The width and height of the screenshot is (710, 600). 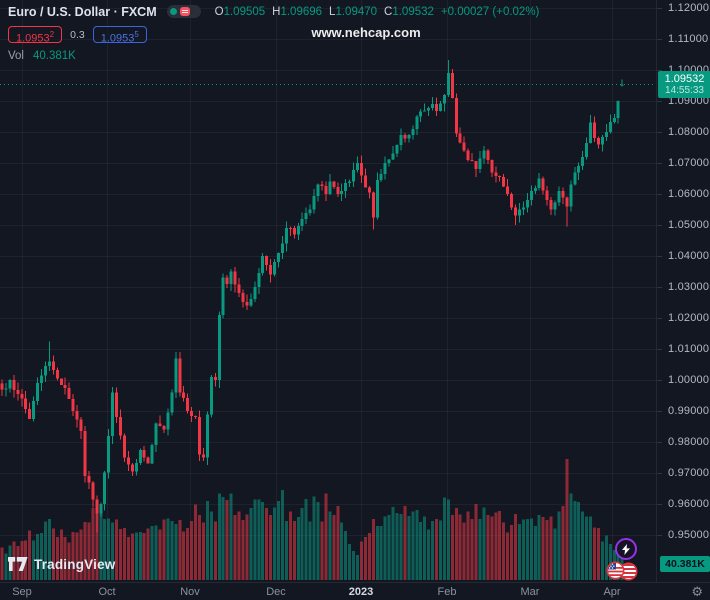 I want to click on high-value: 1.09696, so click(x=301, y=11).